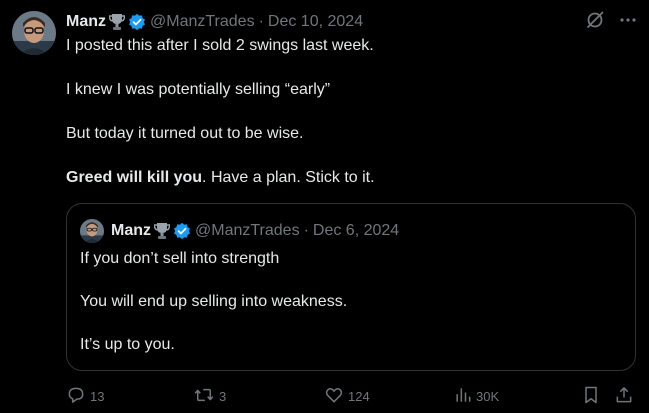 This screenshot has width=649, height=413. I want to click on quote-header: Manz @ManzTrades · Dec 6, 2024, so click(255, 231).